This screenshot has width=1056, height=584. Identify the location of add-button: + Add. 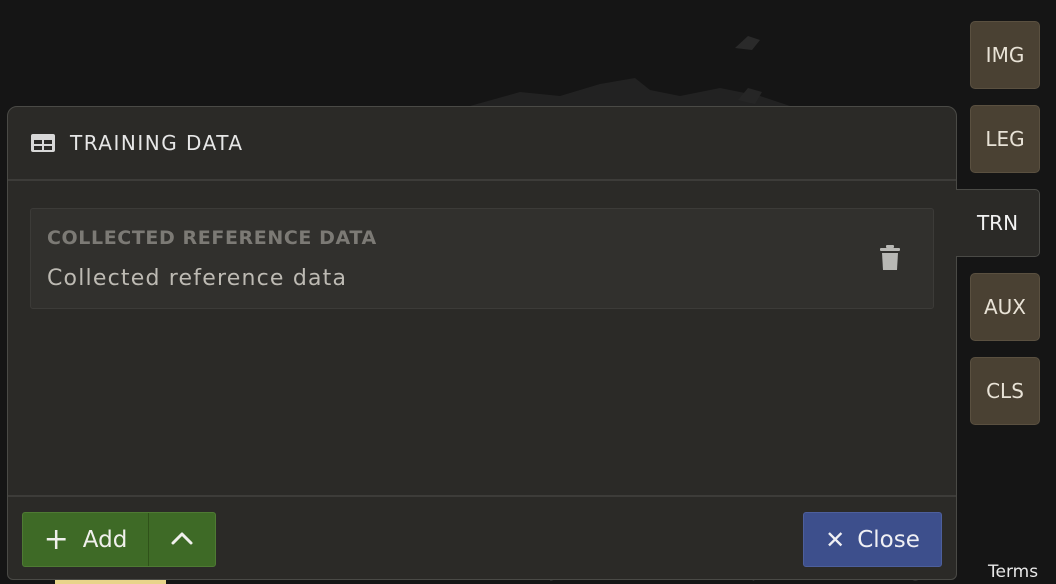
(86, 539).